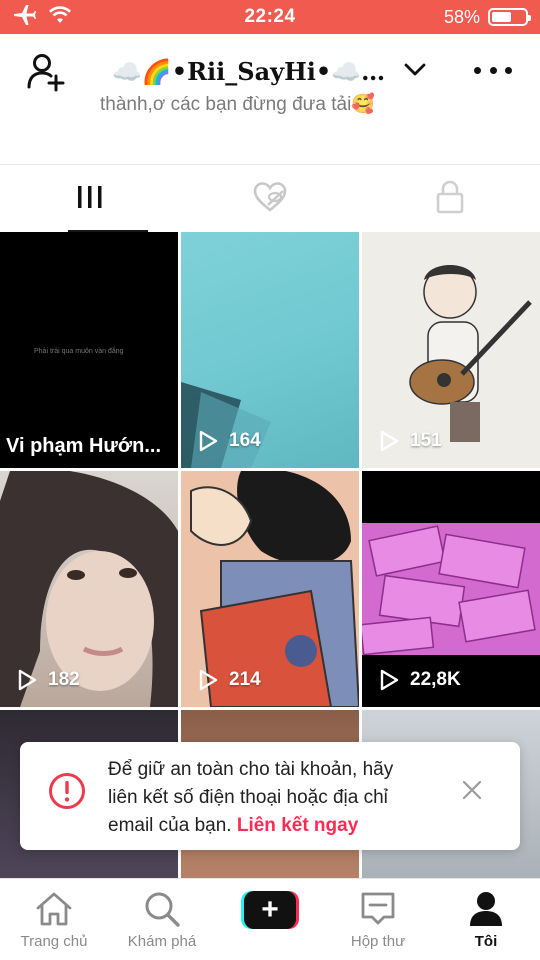 The width and height of the screenshot is (540, 960). I want to click on tab-private, so click(450, 199).